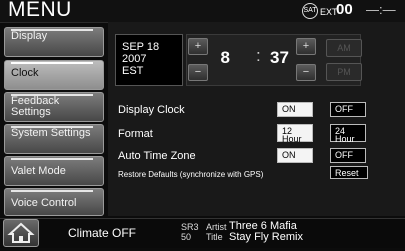 This screenshot has height=251, width=405. Describe the element at coordinates (191, 174) in the screenshot. I see `restore-defaults-label: Restore Defaults (synchronize with GPS)` at that location.